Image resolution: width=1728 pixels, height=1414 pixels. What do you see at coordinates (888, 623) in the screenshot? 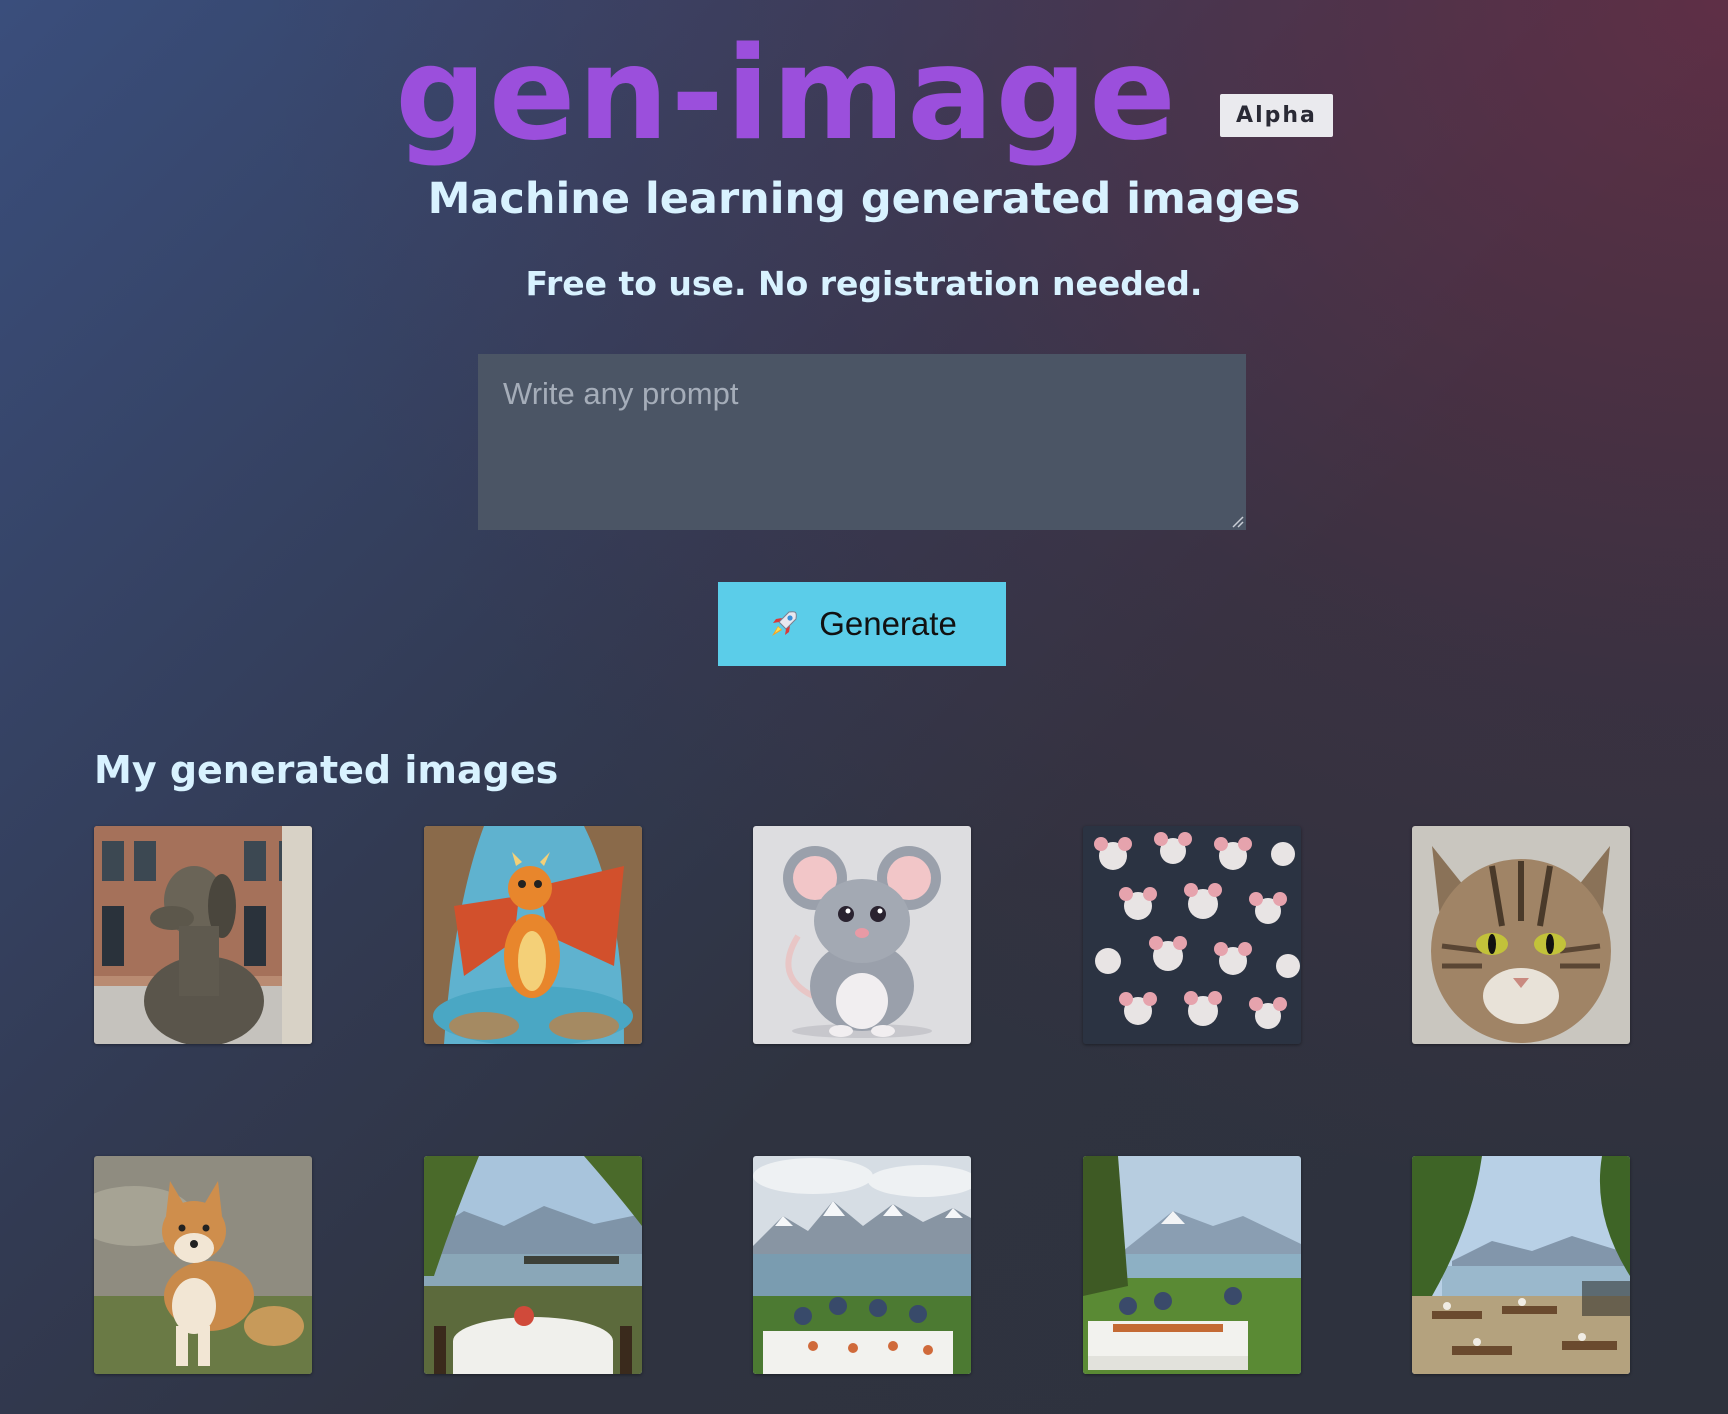
I see `generate-button-label: Generate` at bounding box center [888, 623].